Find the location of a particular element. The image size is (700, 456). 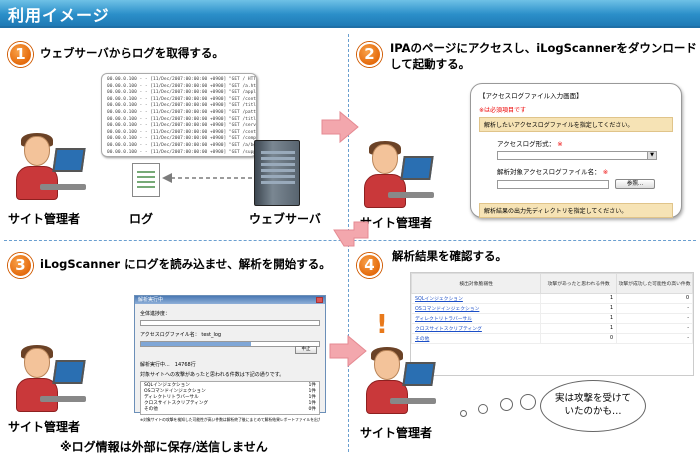

file-progress-bar is located at coordinates (230, 344).